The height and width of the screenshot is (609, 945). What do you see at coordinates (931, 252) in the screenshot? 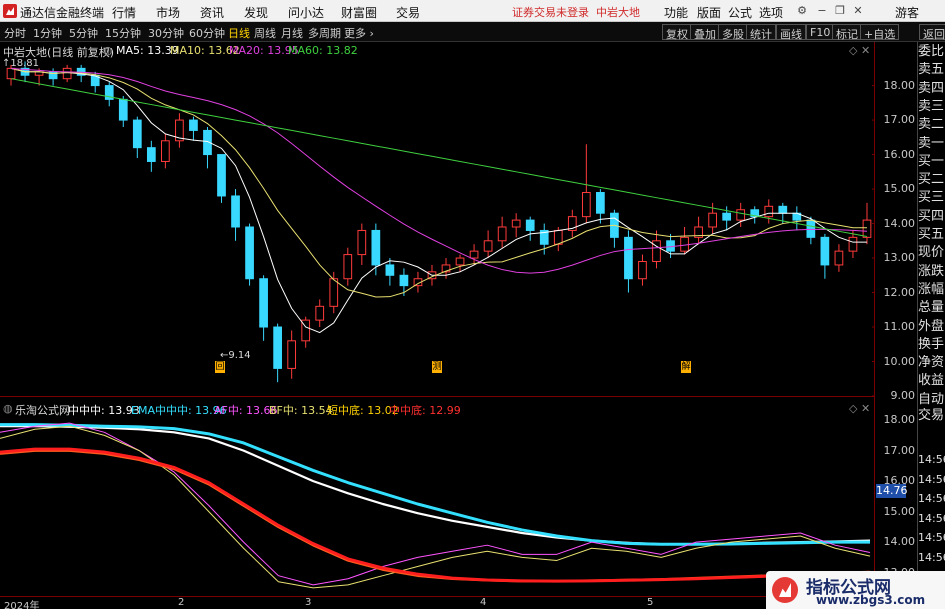
I see `sidebar-item: 现价` at bounding box center [931, 252].